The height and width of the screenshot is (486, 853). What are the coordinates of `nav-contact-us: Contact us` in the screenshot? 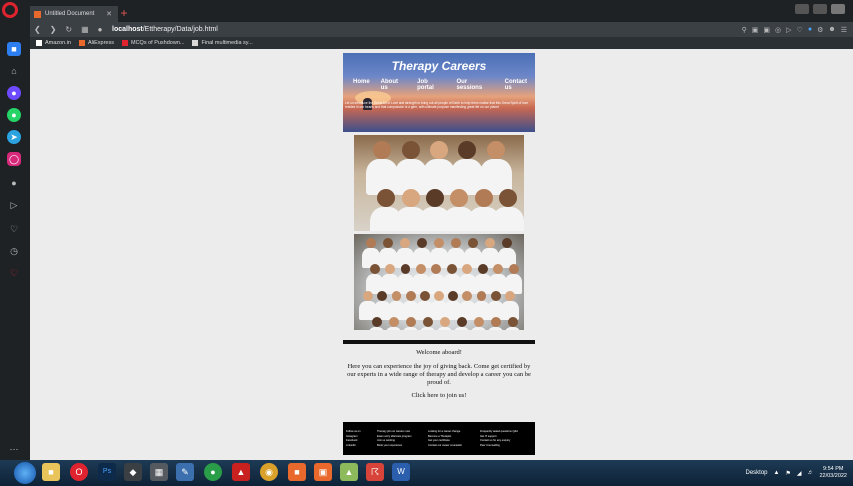 It's located at (520, 85).